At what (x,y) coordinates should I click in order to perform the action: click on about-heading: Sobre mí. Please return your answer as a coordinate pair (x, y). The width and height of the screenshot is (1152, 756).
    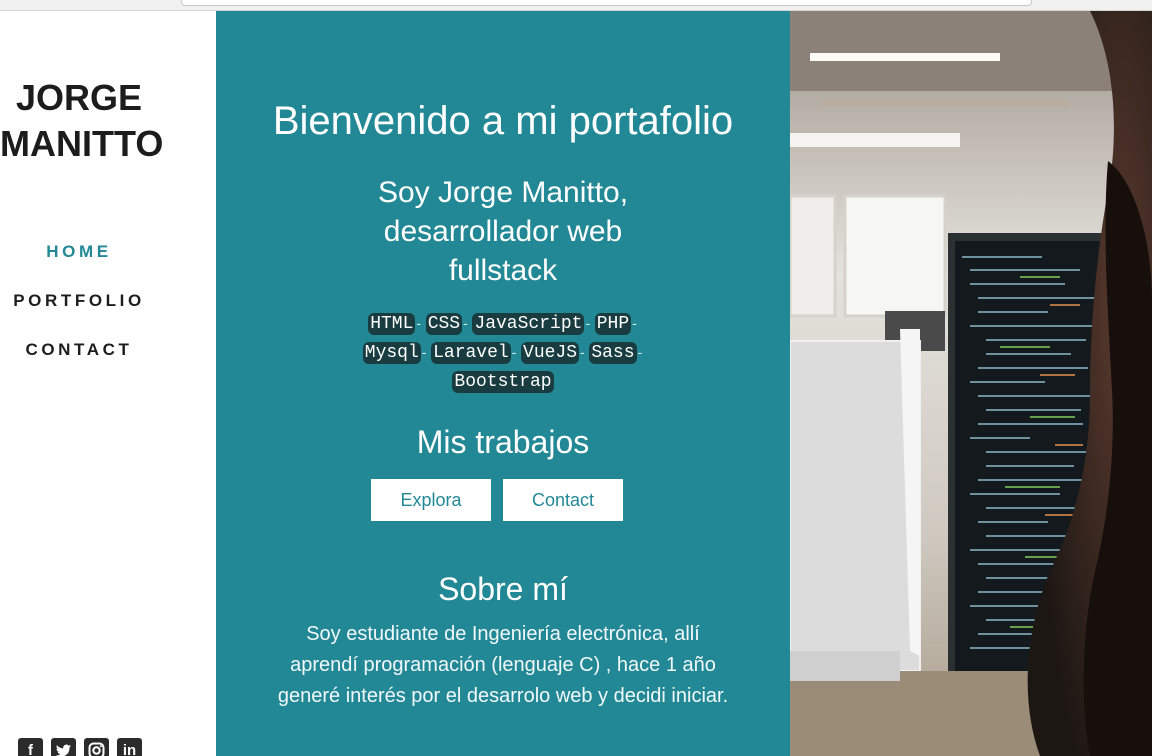
    Looking at the image, I should click on (503, 589).